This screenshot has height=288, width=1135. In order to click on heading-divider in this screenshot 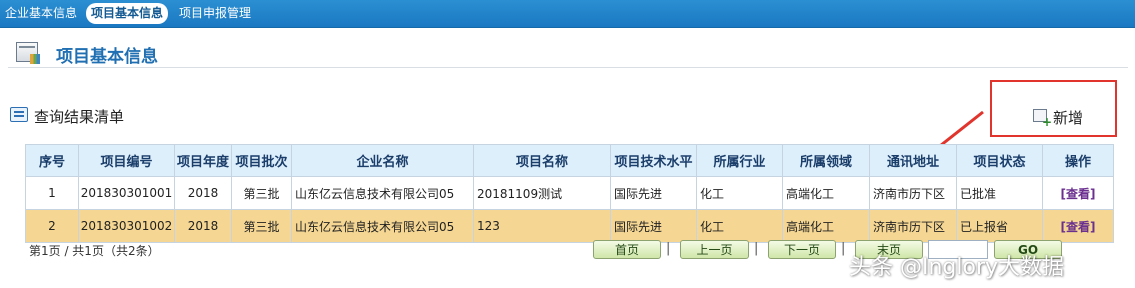, I will do `click(568, 67)`.